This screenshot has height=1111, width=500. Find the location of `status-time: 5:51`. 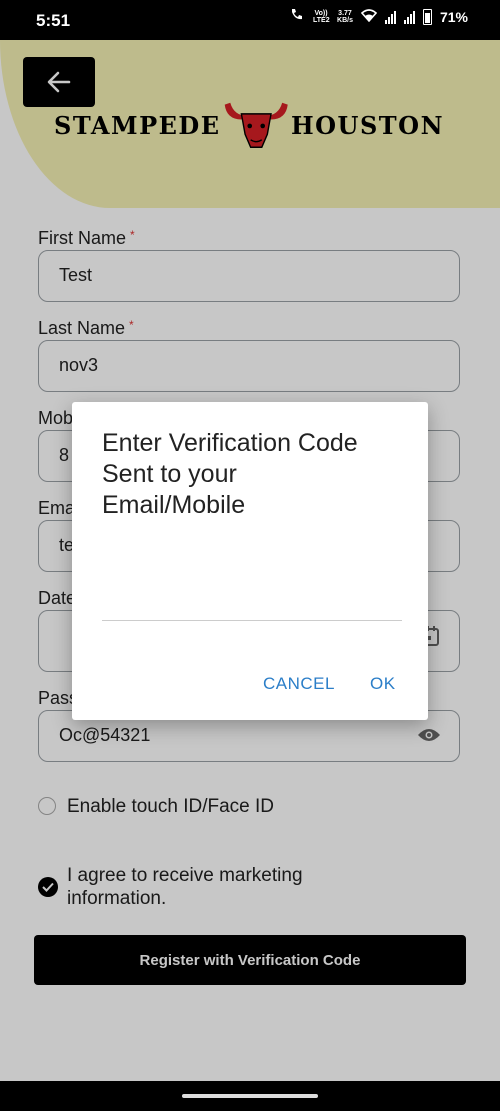

status-time: 5:51 is located at coordinates (53, 20).